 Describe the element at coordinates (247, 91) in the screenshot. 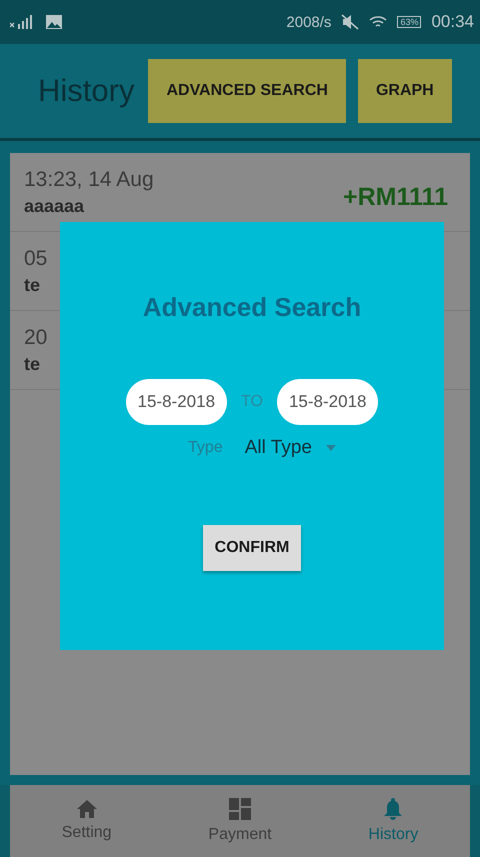

I see `advanced-search-button: ADVANCED SEARCH` at that location.